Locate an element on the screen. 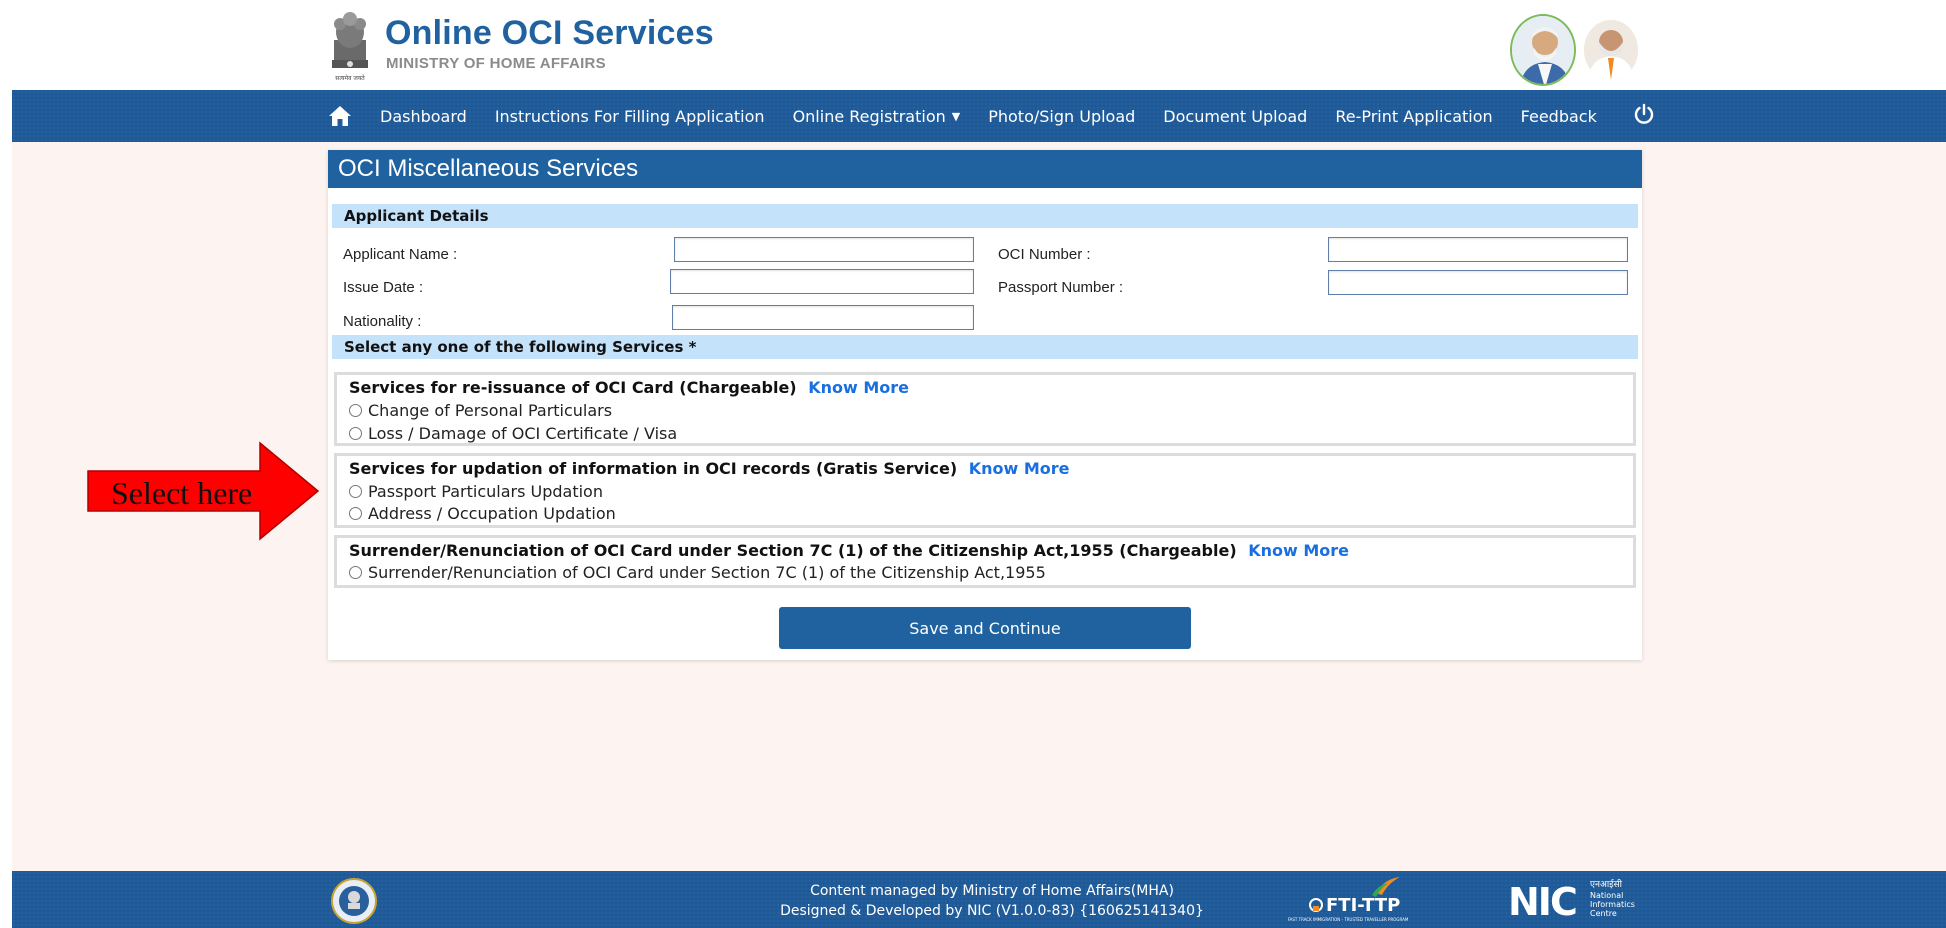  option-label: Change of Personal Particulars is located at coordinates (490, 410).